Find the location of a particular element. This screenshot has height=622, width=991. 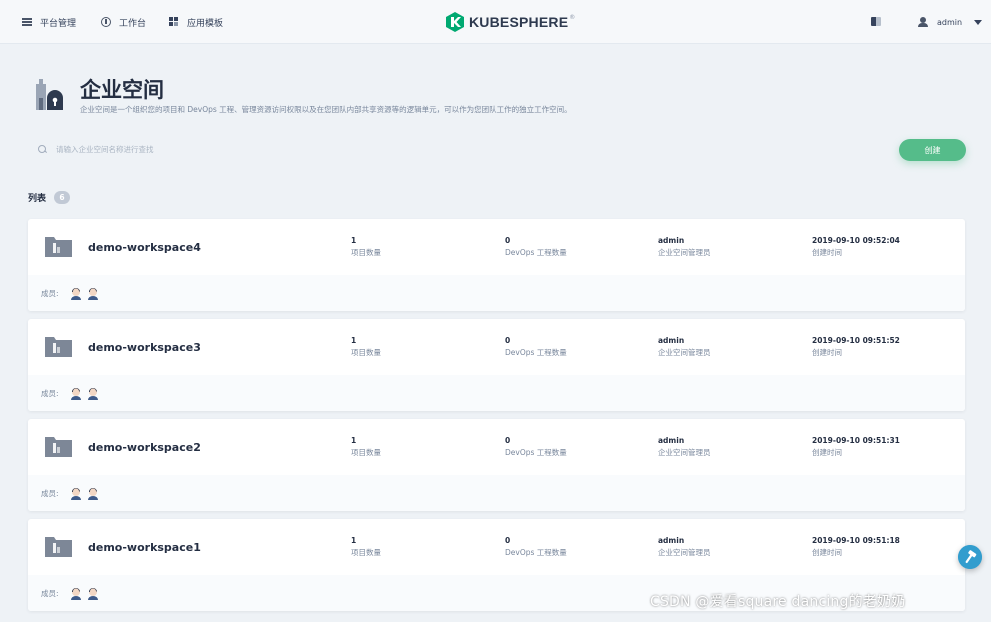

stat-created: 2019-09-10 09:52:04 创建时间 is located at coordinates (856, 247).